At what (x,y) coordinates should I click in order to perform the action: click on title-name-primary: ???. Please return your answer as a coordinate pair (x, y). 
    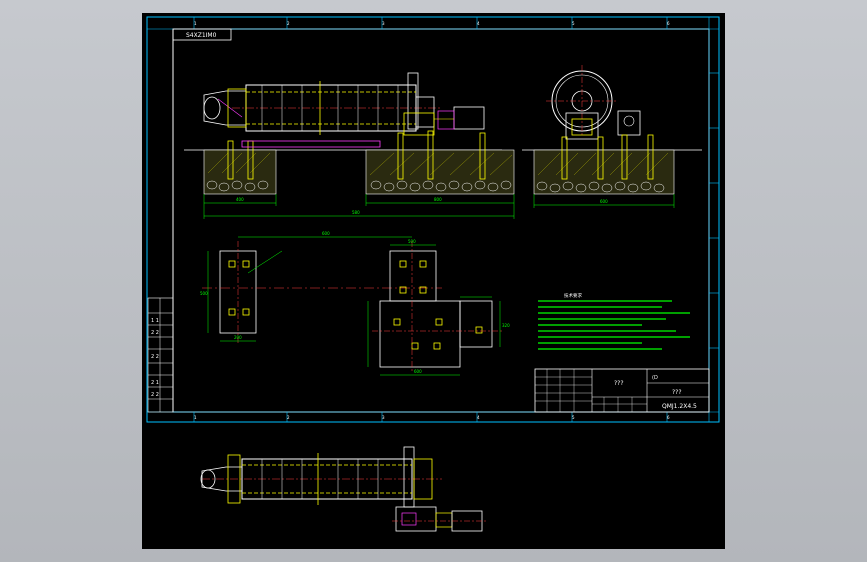
    Looking at the image, I should click on (619, 383).